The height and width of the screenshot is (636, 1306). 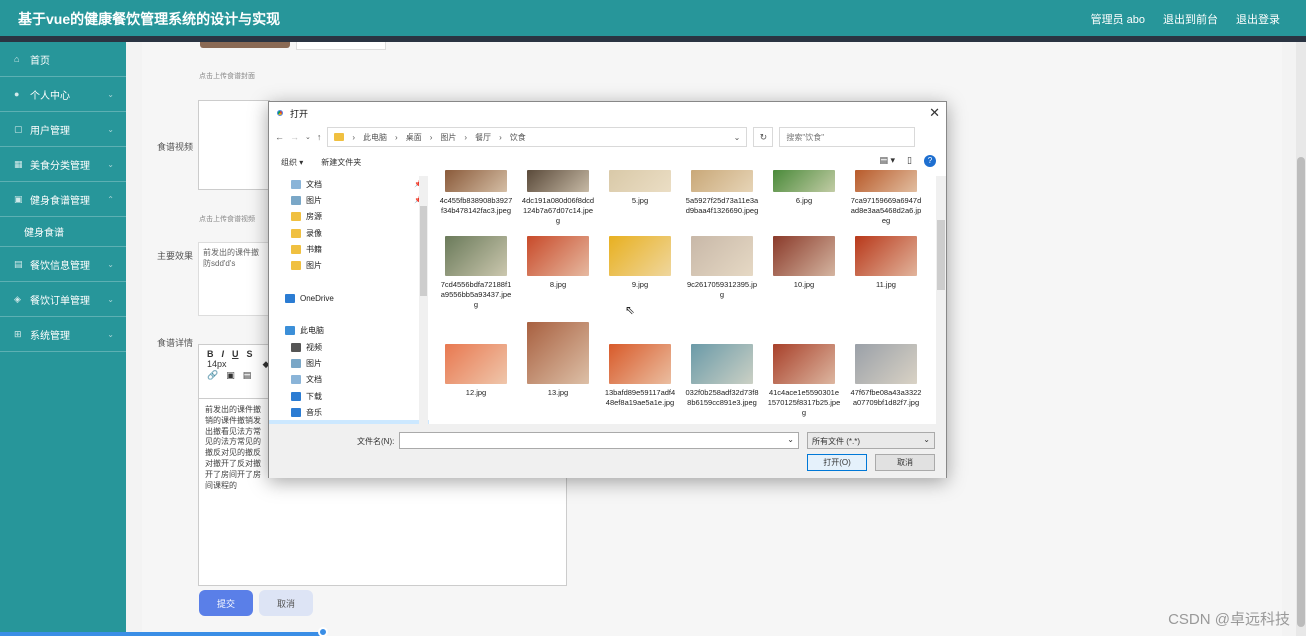 I want to click on cancel-button: 取消, so click(x=286, y=603).